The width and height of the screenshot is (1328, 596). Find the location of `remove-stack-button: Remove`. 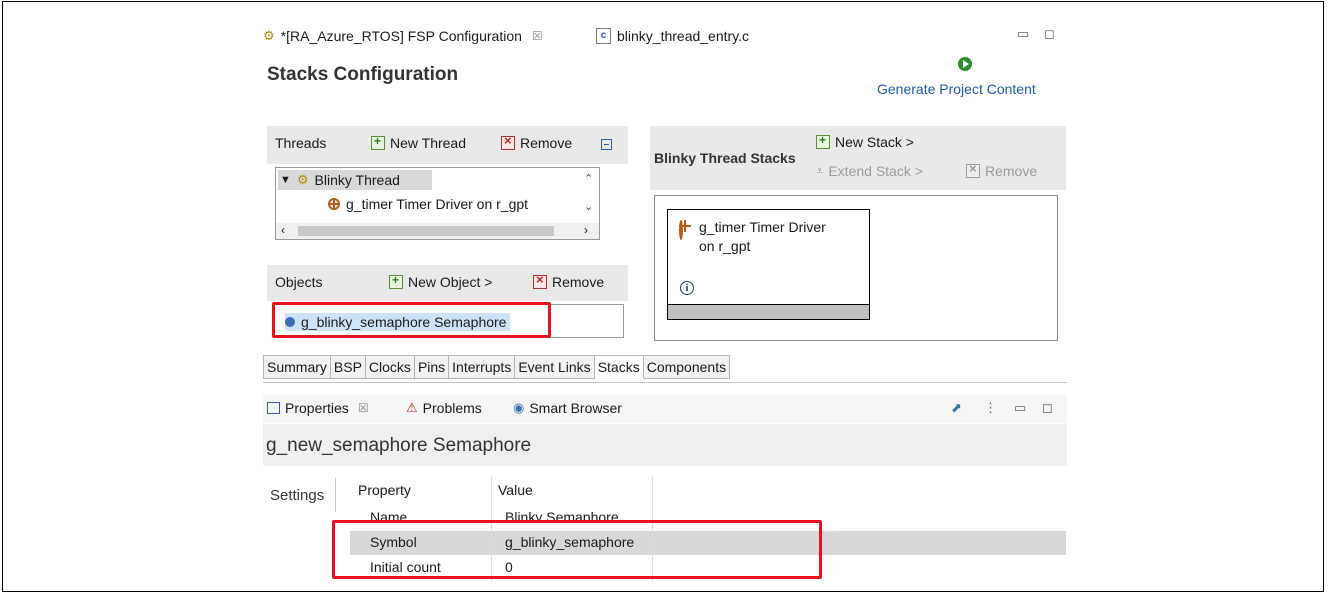

remove-stack-button: Remove is located at coordinates (1002, 170).